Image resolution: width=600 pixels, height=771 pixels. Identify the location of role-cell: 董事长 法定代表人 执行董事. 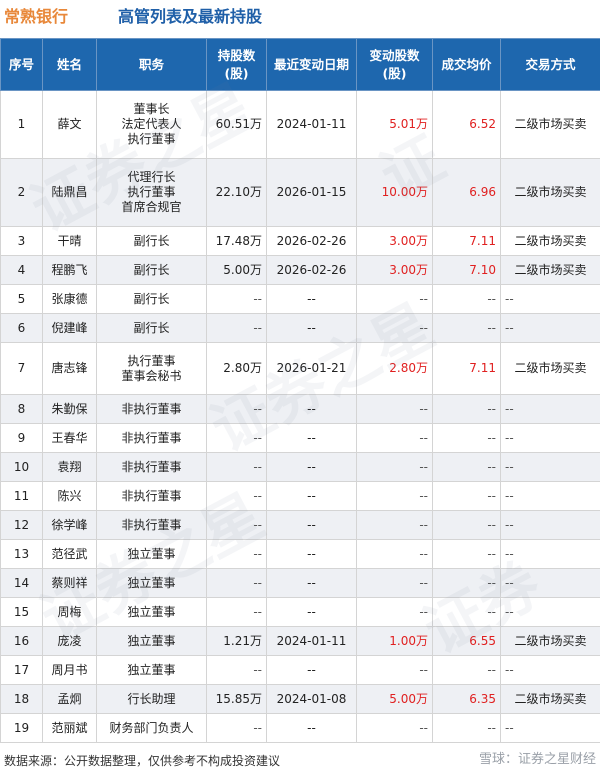
(151, 124).